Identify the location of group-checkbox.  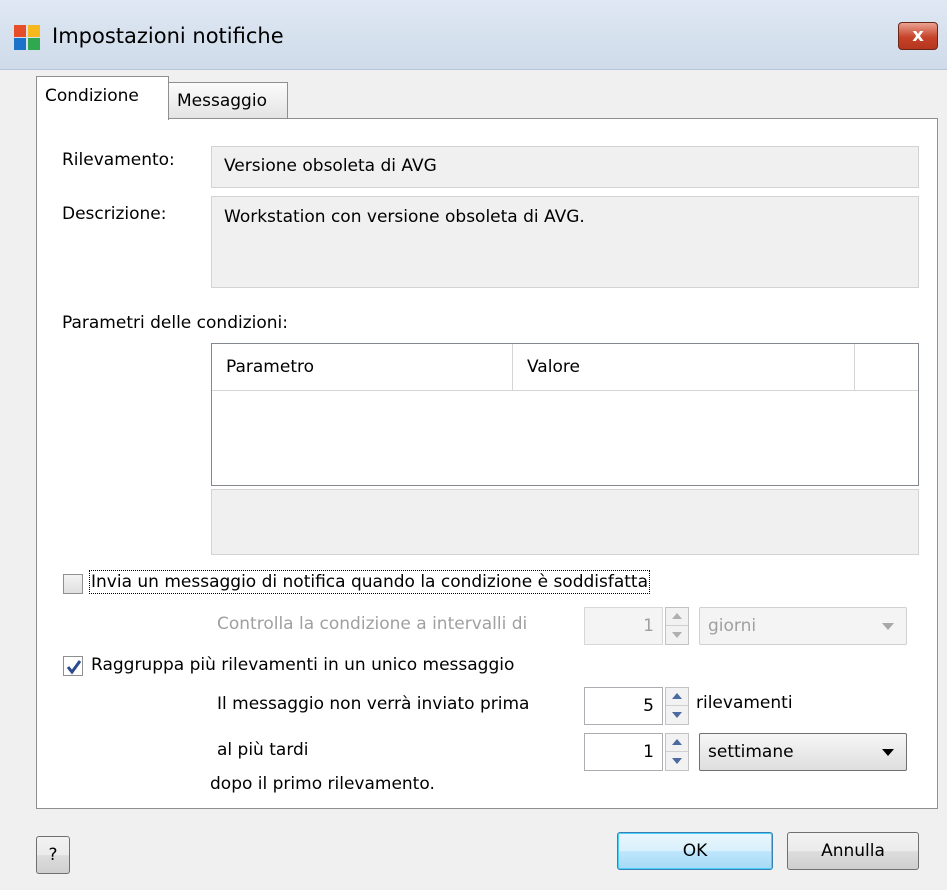
(73, 666).